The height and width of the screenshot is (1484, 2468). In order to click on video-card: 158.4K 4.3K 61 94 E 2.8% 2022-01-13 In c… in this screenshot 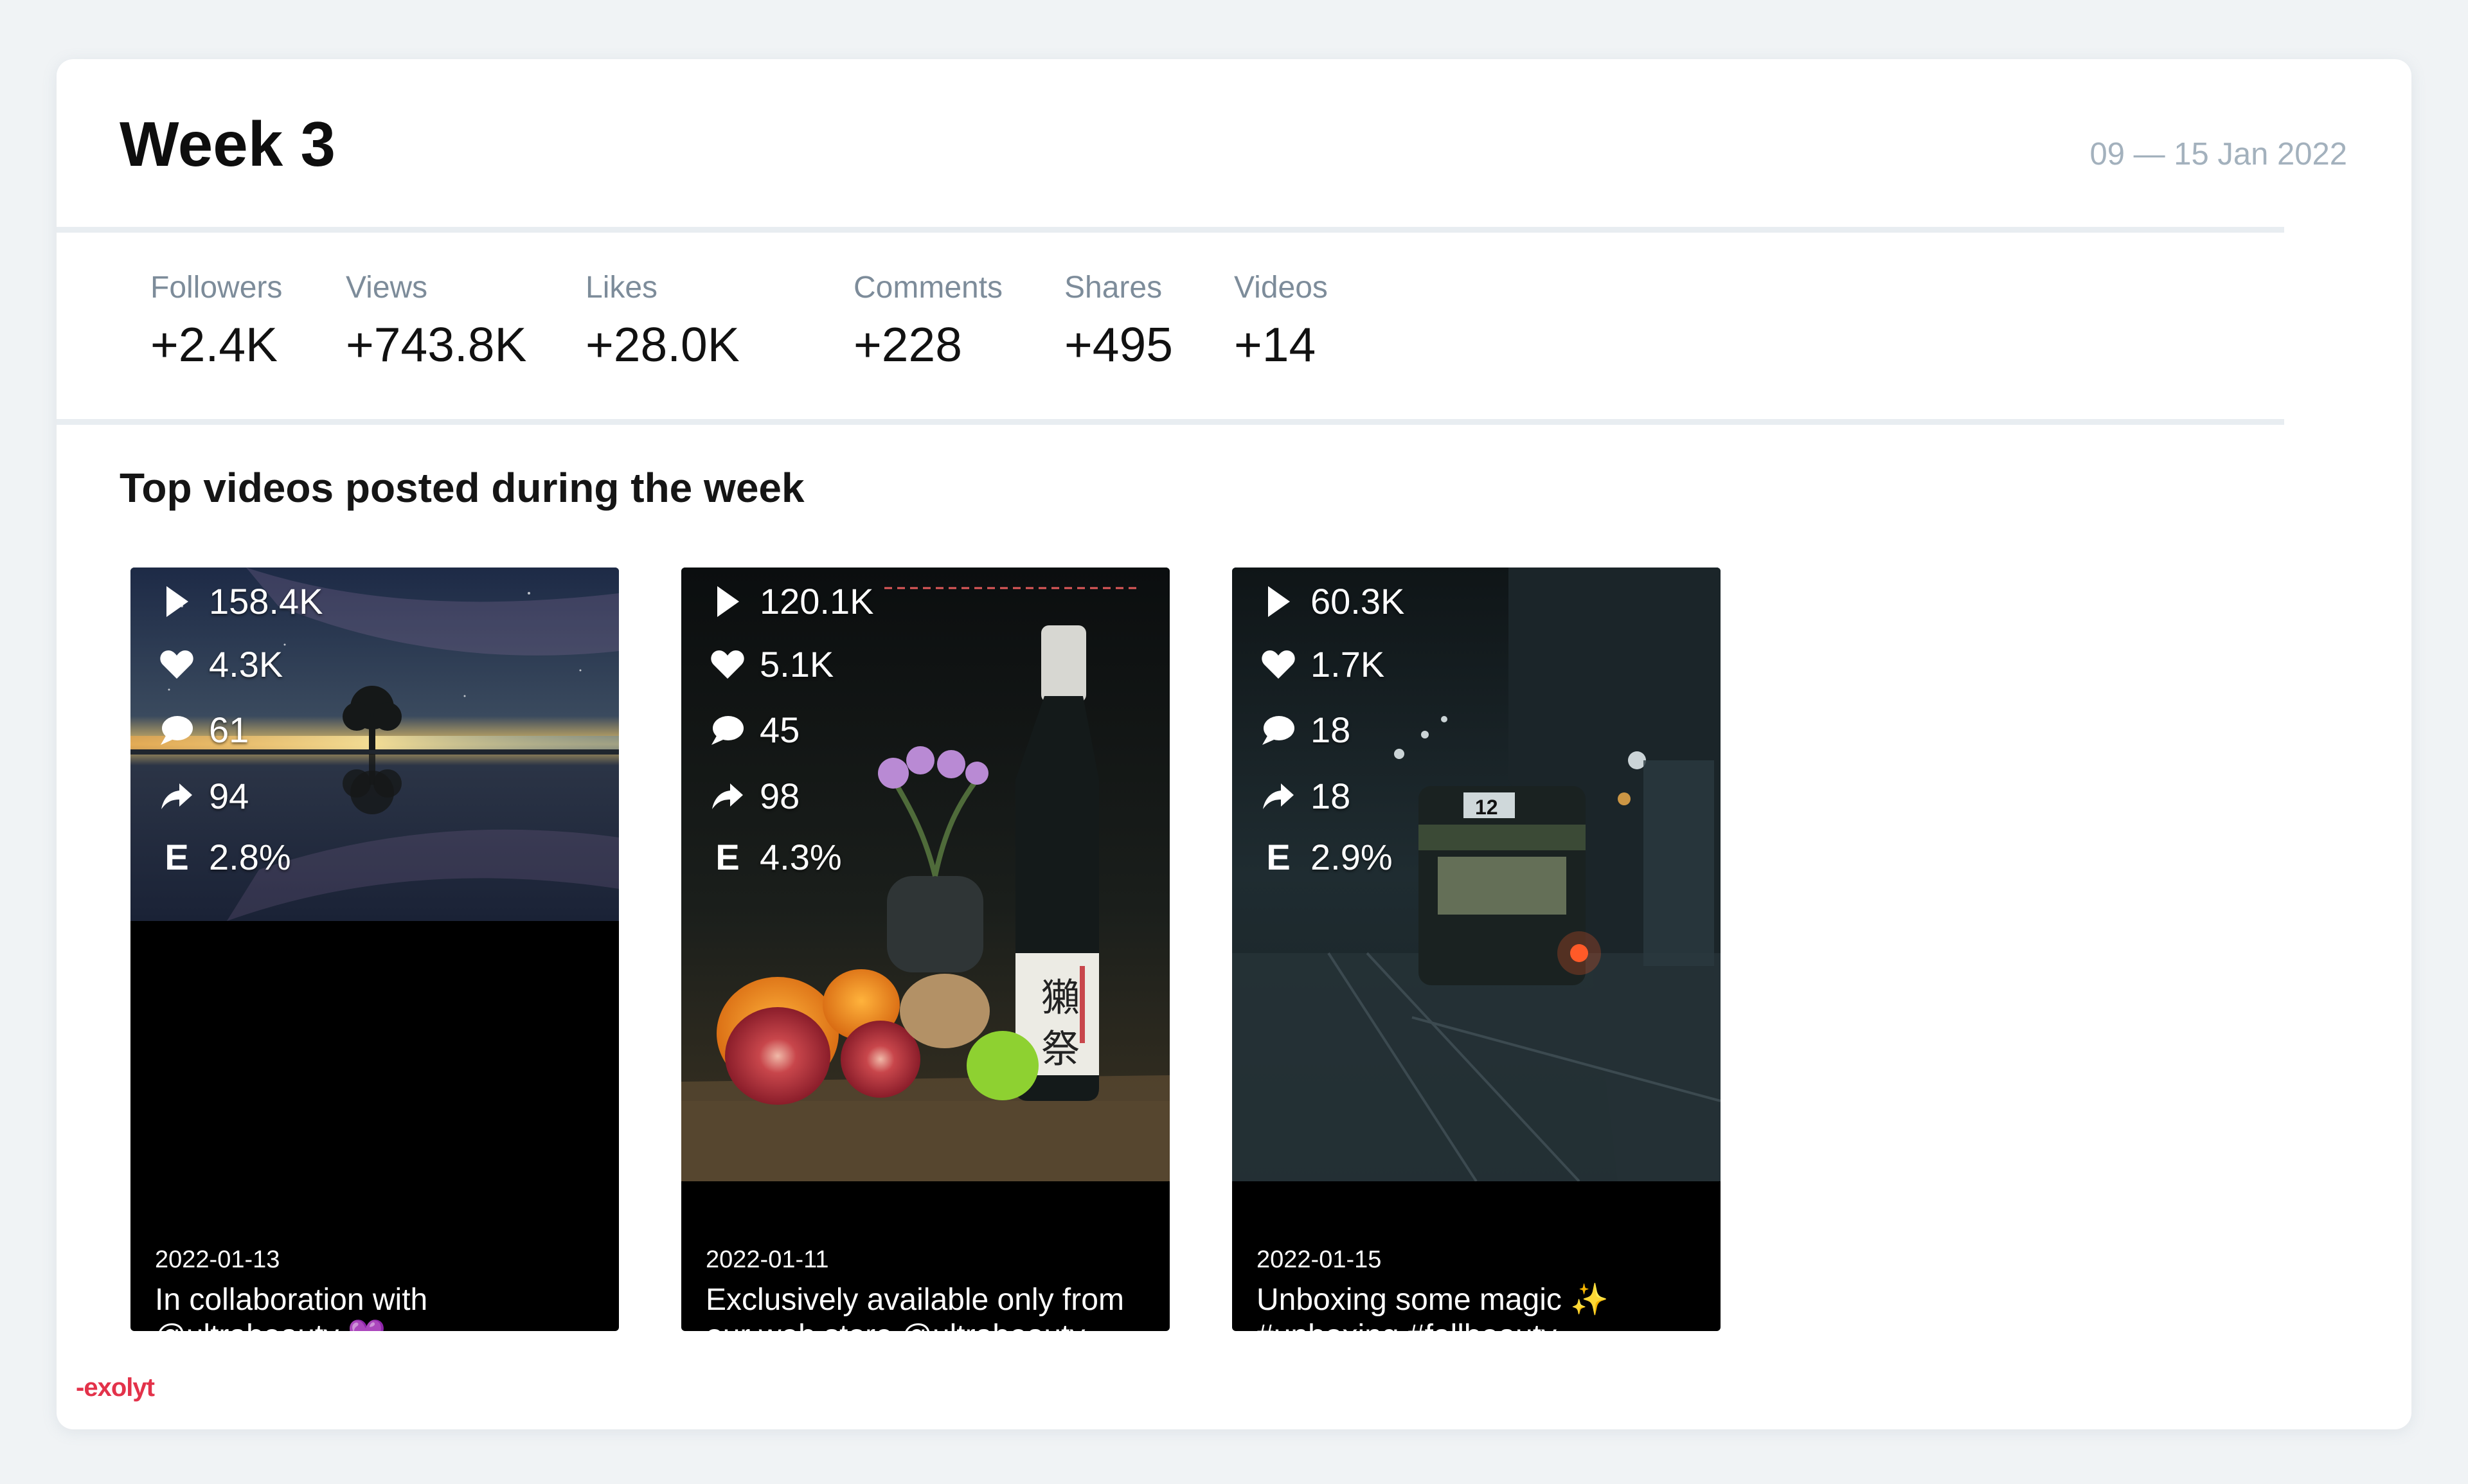, I will do `click(374, 949)`.